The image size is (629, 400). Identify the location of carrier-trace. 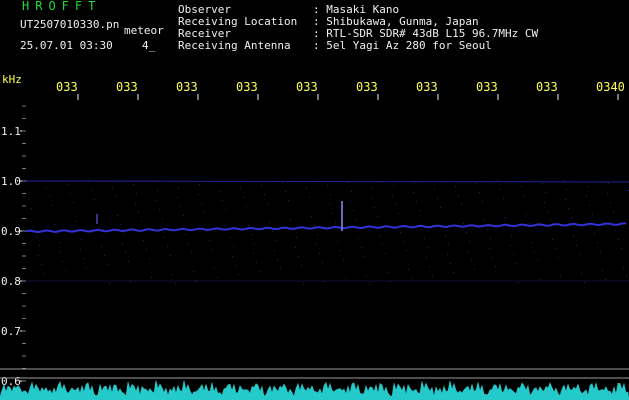
(326, 228).